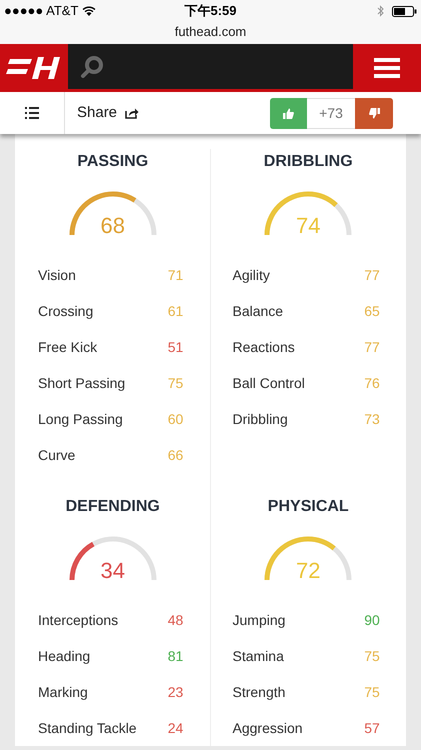 This screenshot has height=750, width=421. I want to click on stat-value: 48, so click(175, 620).